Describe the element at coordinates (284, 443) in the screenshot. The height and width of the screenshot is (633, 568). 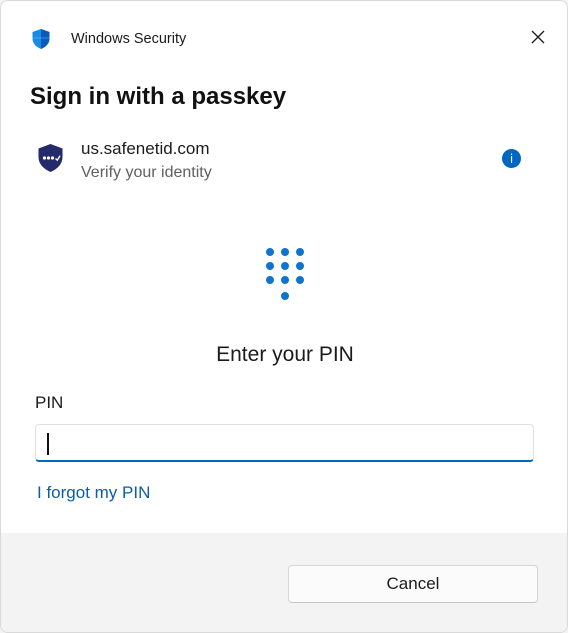
I see `pin-input` at that location.